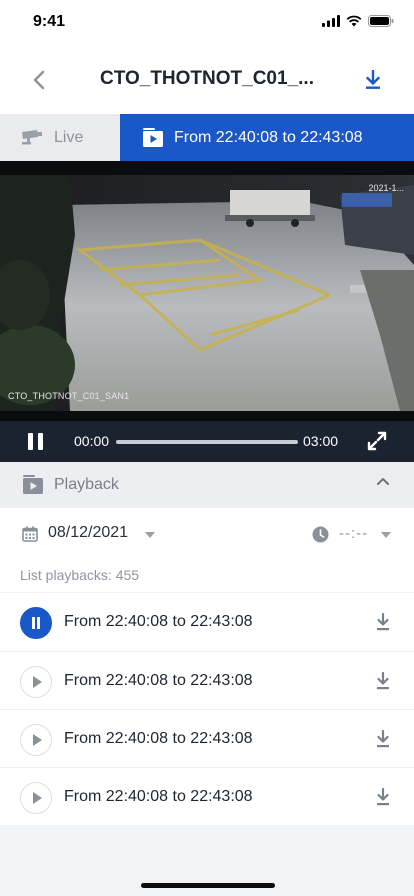  I want to click on tab-live-label: Live, so click(69, 137).